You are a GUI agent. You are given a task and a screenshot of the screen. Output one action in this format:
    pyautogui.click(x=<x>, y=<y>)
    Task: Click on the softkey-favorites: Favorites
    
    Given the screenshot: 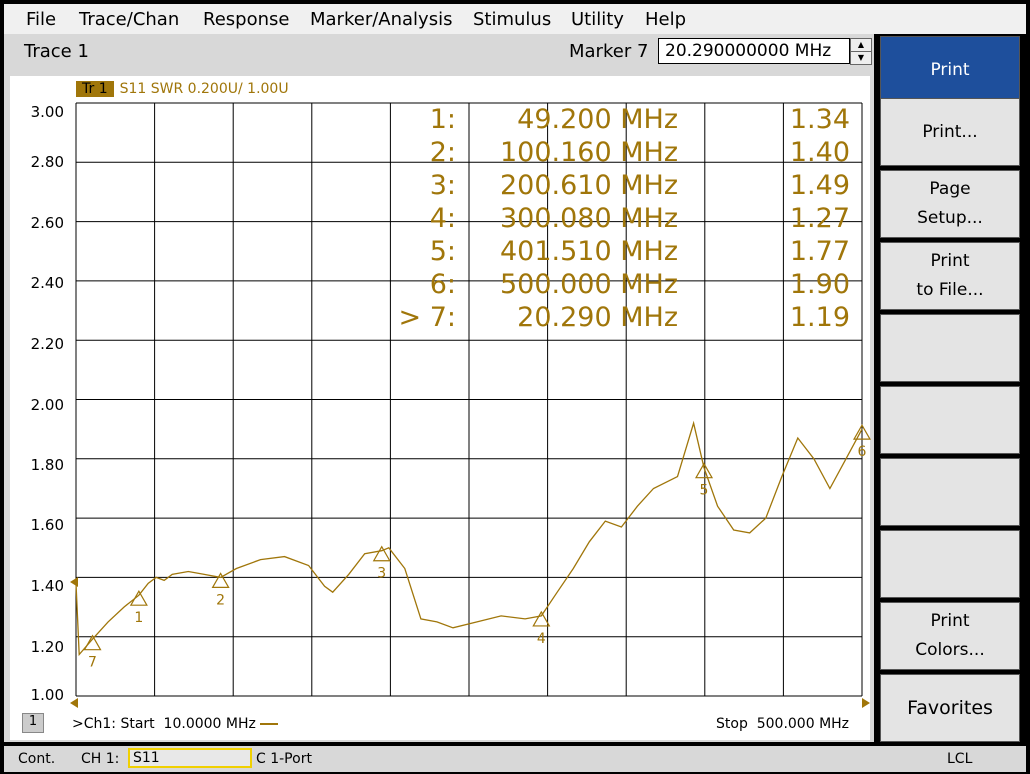 What is the action you would take?
    pyautogui.click(x=950, y=708)
    